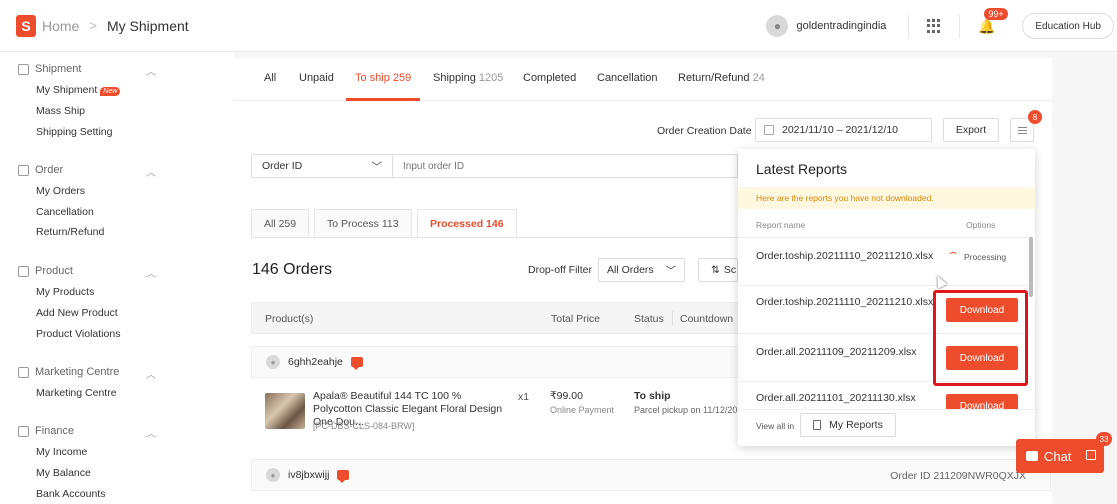 The image size is (1117, 504). I want to click on sidebar-item-shipping-setting: Shipping Setting, so click(74, 132).